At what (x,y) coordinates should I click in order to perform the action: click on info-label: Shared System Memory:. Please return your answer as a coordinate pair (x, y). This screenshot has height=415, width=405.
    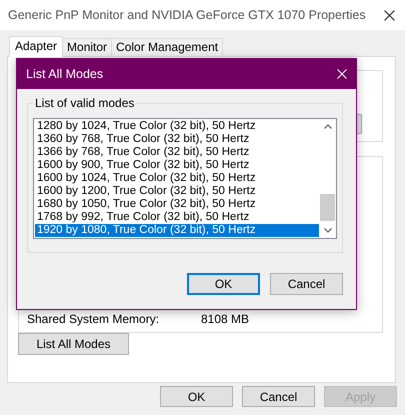
    Looking at the image, I should click on (93, 319).